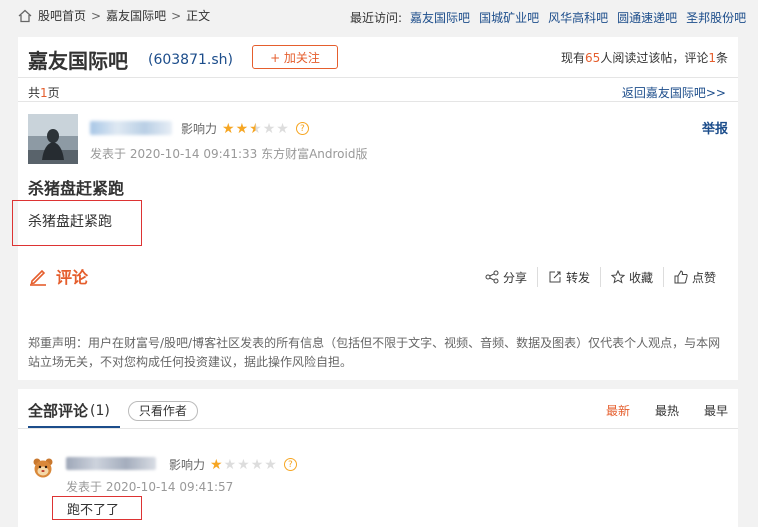 The image size is (758, 527). What do you see at coordinates (130, 59) in the screenshot?
I see `bar-header: 嘉友国际吧 (603871.sh)` at bounding box center [130, 59].